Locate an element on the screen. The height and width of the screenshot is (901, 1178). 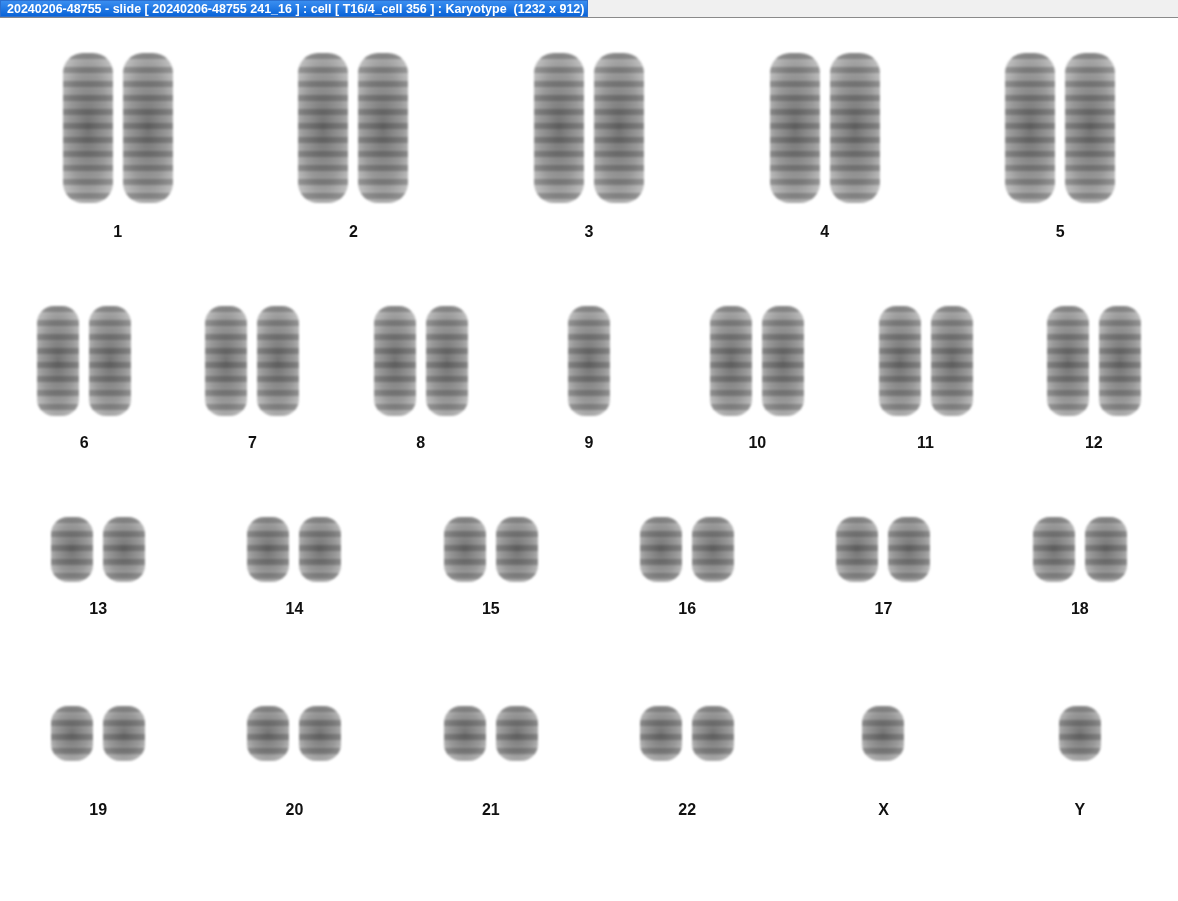
chromosome-label: X is located at coordinates (883, 810).